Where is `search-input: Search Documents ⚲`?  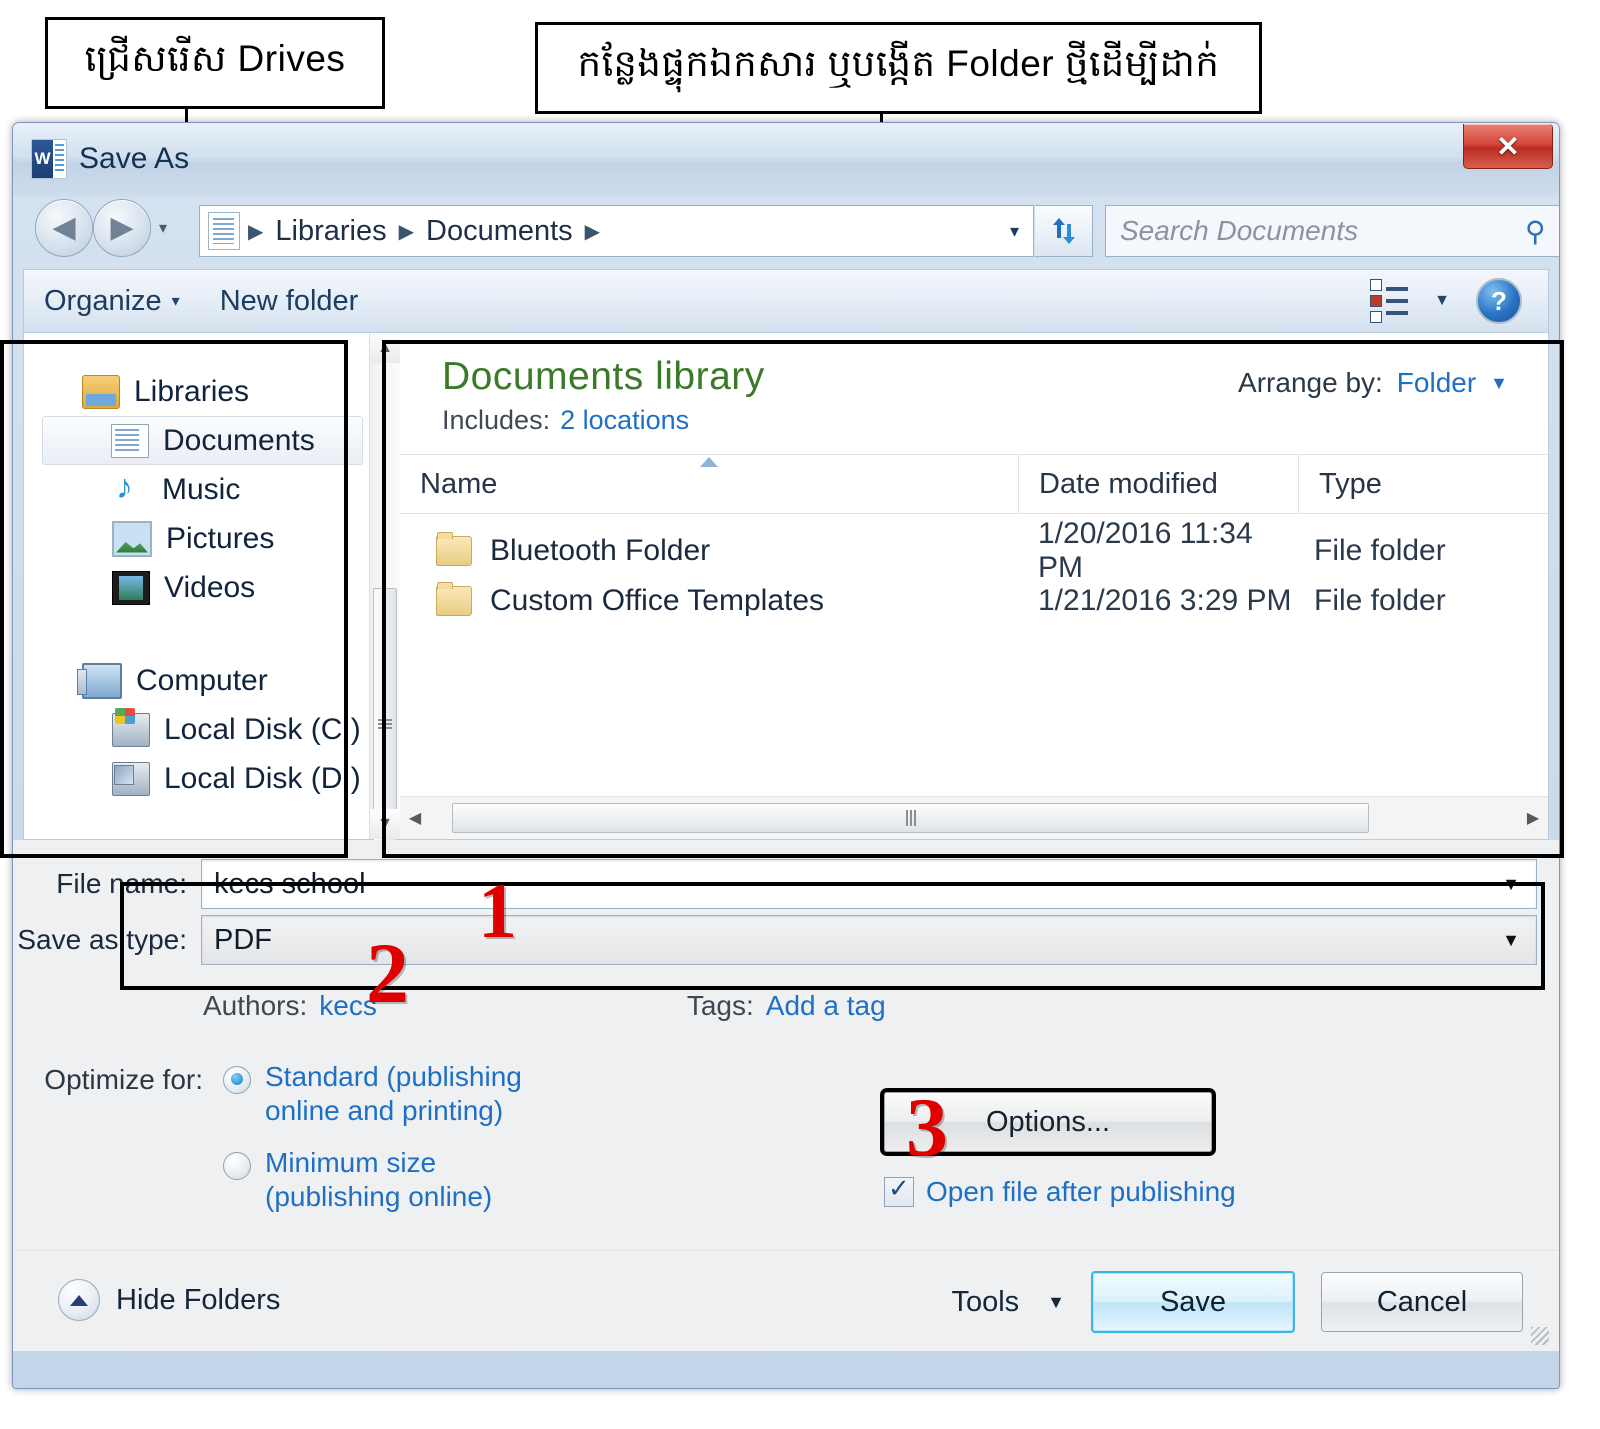
search-input: Search Documents ⚲ is located at coordinates (1332, 231).